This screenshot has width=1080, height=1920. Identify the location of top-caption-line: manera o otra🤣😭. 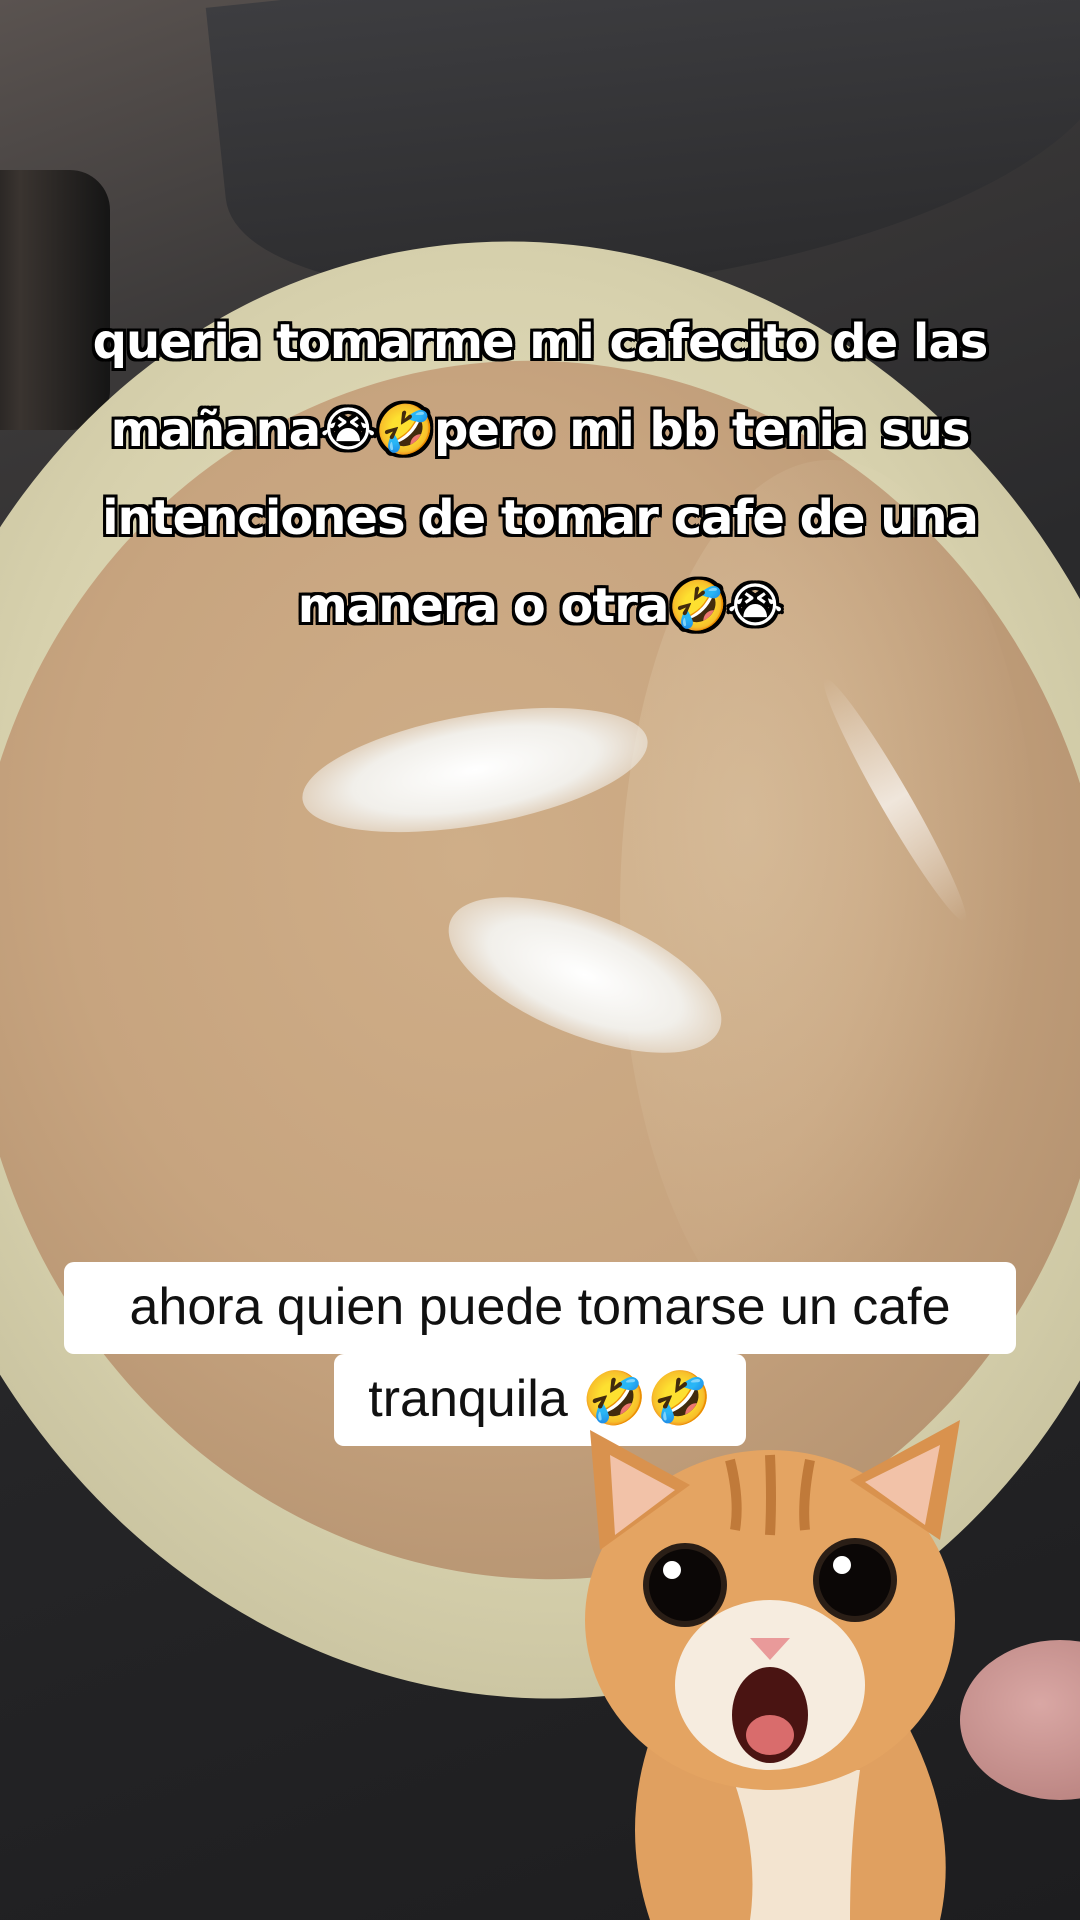
(540, 606).